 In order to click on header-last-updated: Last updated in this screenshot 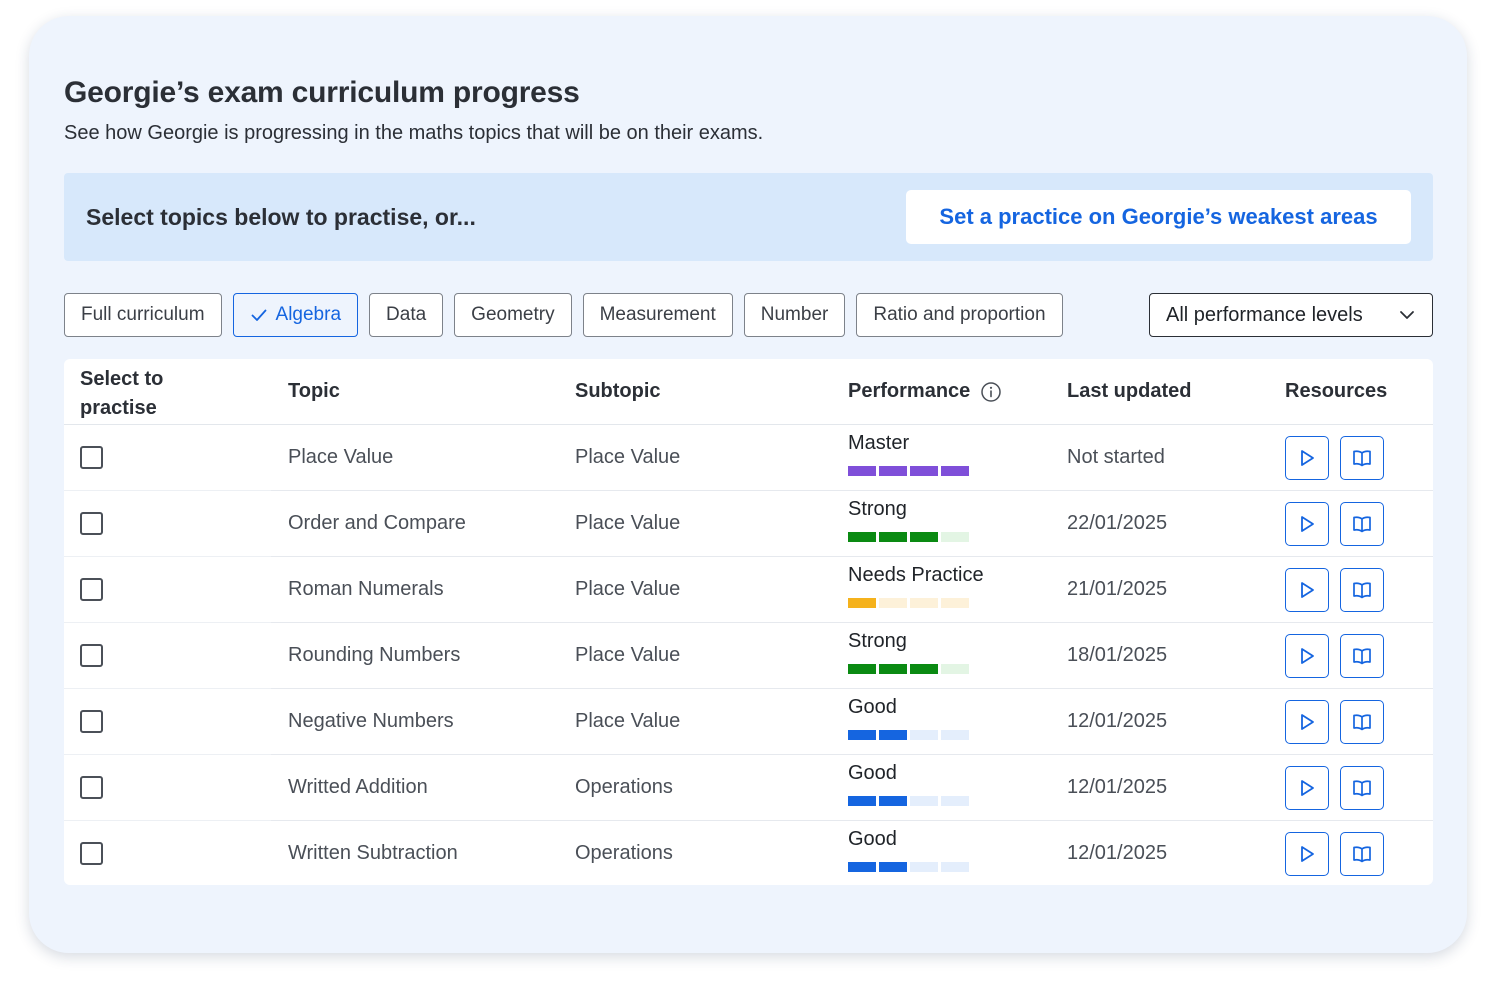, I will do `click(1129, 391)`.